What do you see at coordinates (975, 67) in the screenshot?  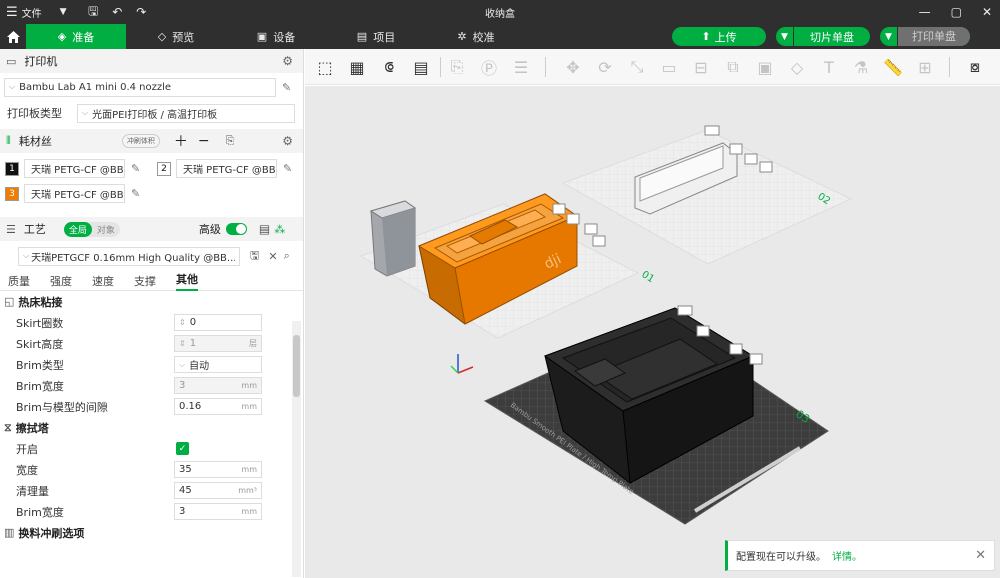 I see `view-settings-icon: ⧇` at bounding box center [975, 67].